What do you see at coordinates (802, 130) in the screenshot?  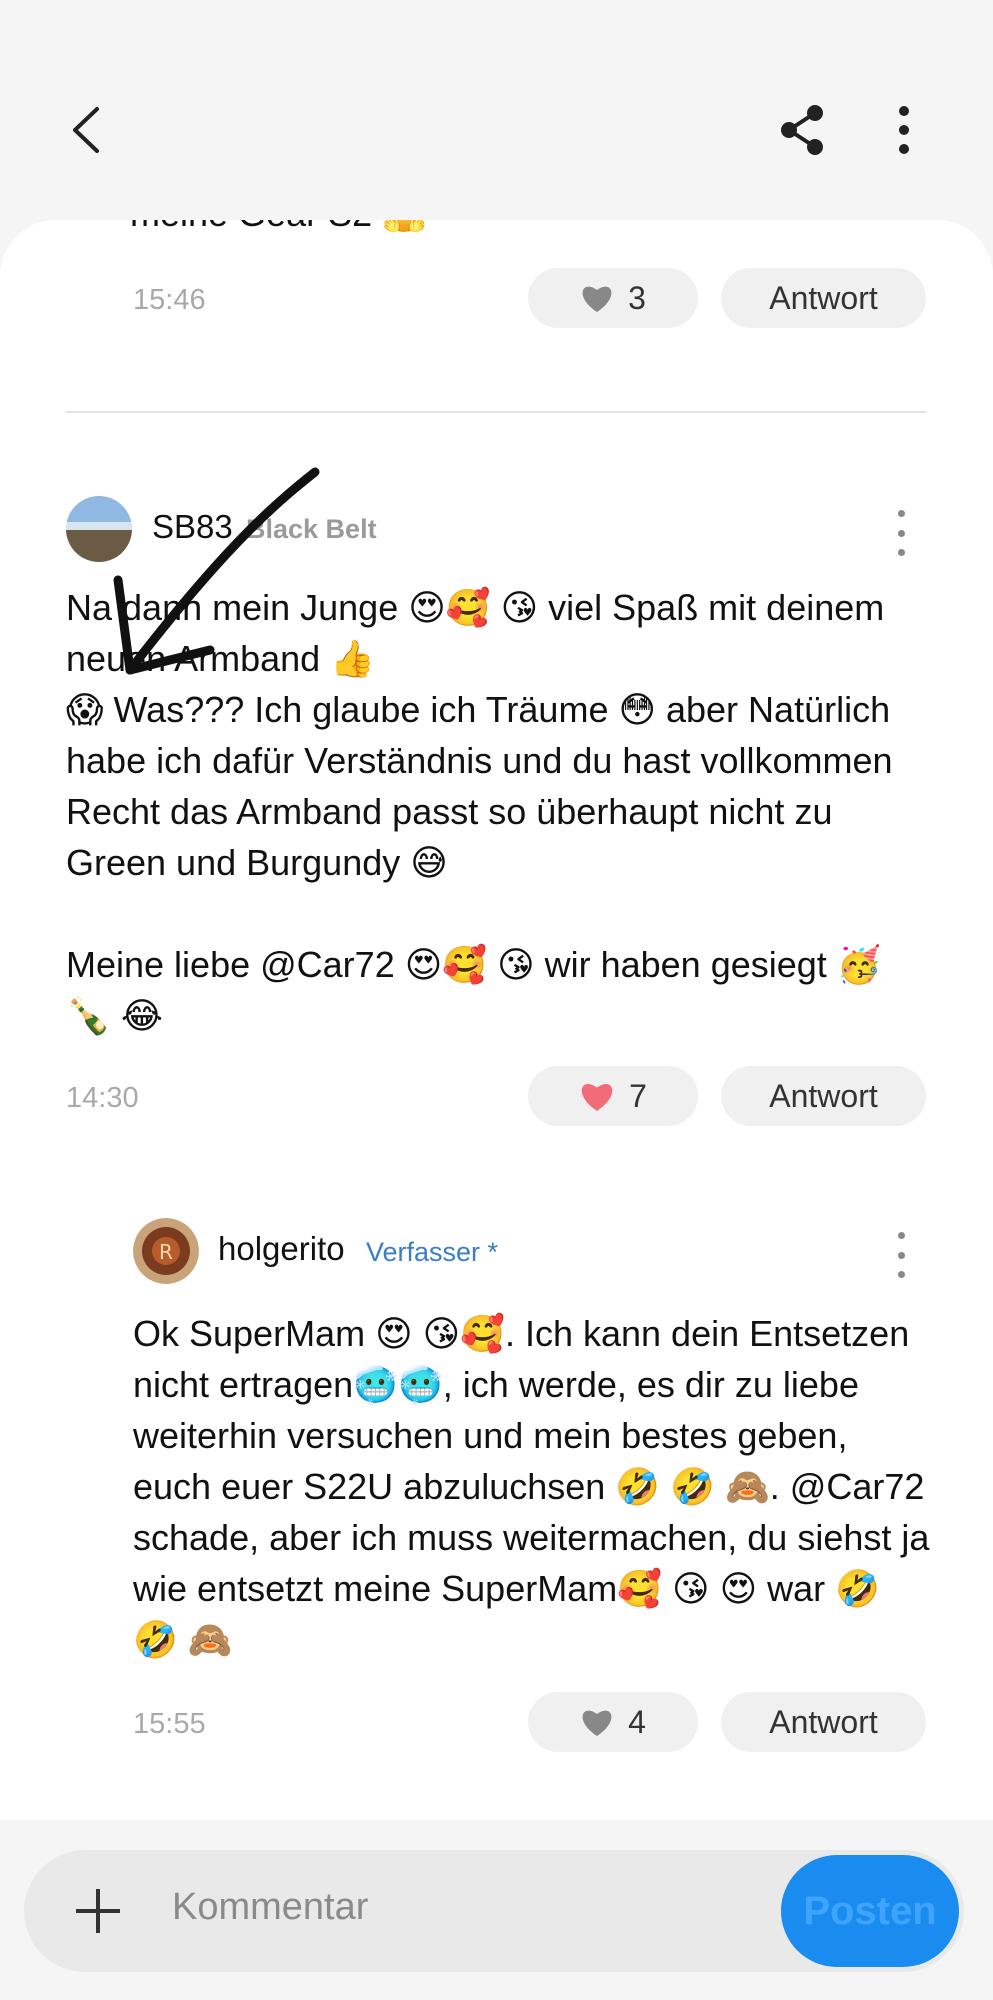 I see `share-icon` at bounding box center [802, 130].